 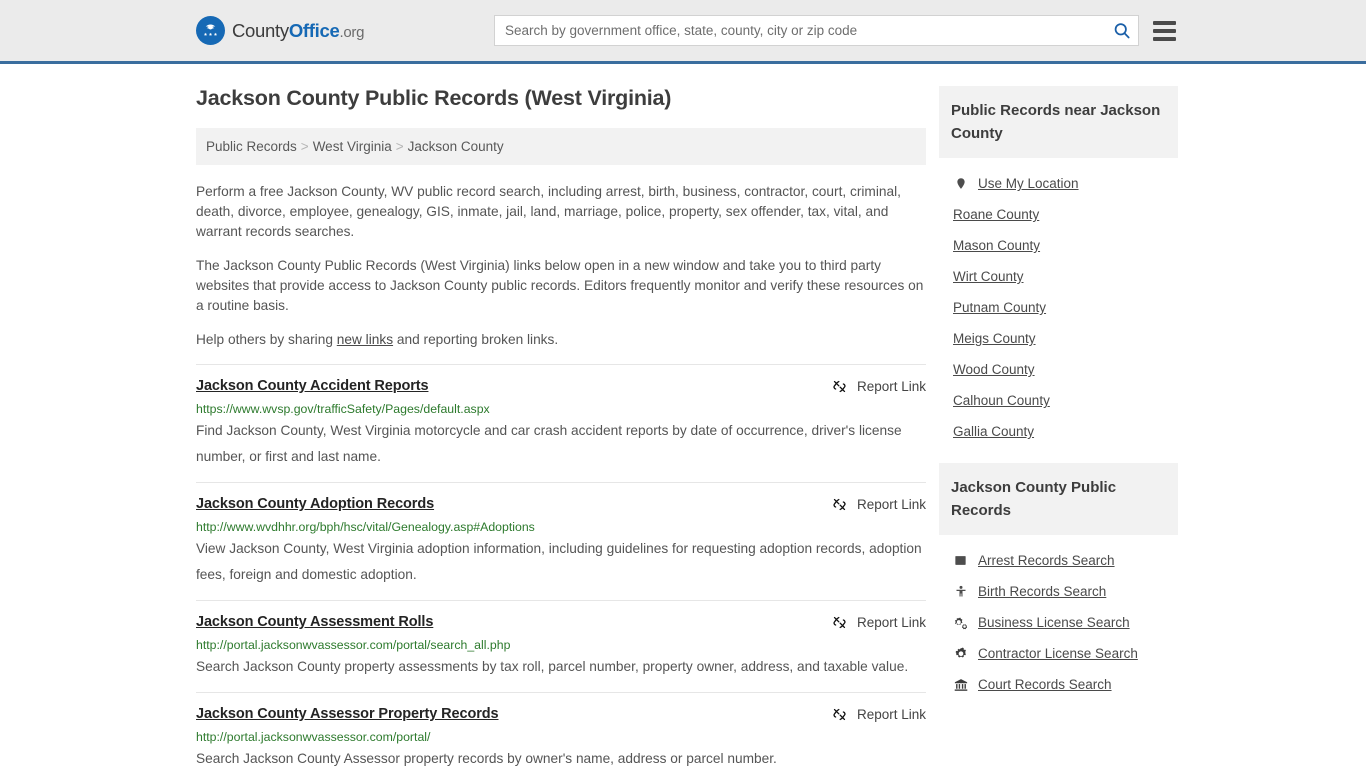 I want to click on baby-icon, so click(x=960, y=591).